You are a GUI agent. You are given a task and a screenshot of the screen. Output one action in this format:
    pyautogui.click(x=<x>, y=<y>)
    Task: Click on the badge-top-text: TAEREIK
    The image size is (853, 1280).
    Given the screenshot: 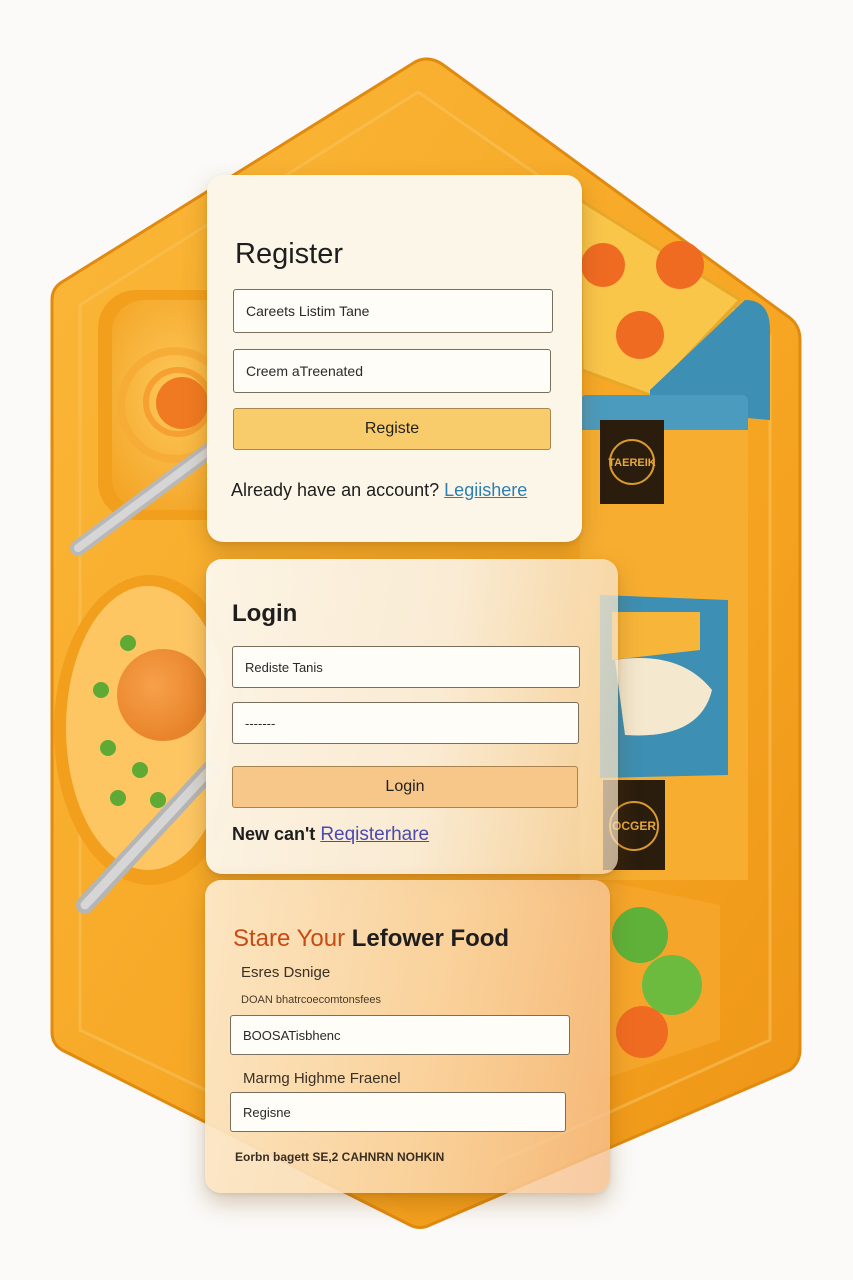 What is the action you would take?
    pyautogui.click(x=632, y=463)
    